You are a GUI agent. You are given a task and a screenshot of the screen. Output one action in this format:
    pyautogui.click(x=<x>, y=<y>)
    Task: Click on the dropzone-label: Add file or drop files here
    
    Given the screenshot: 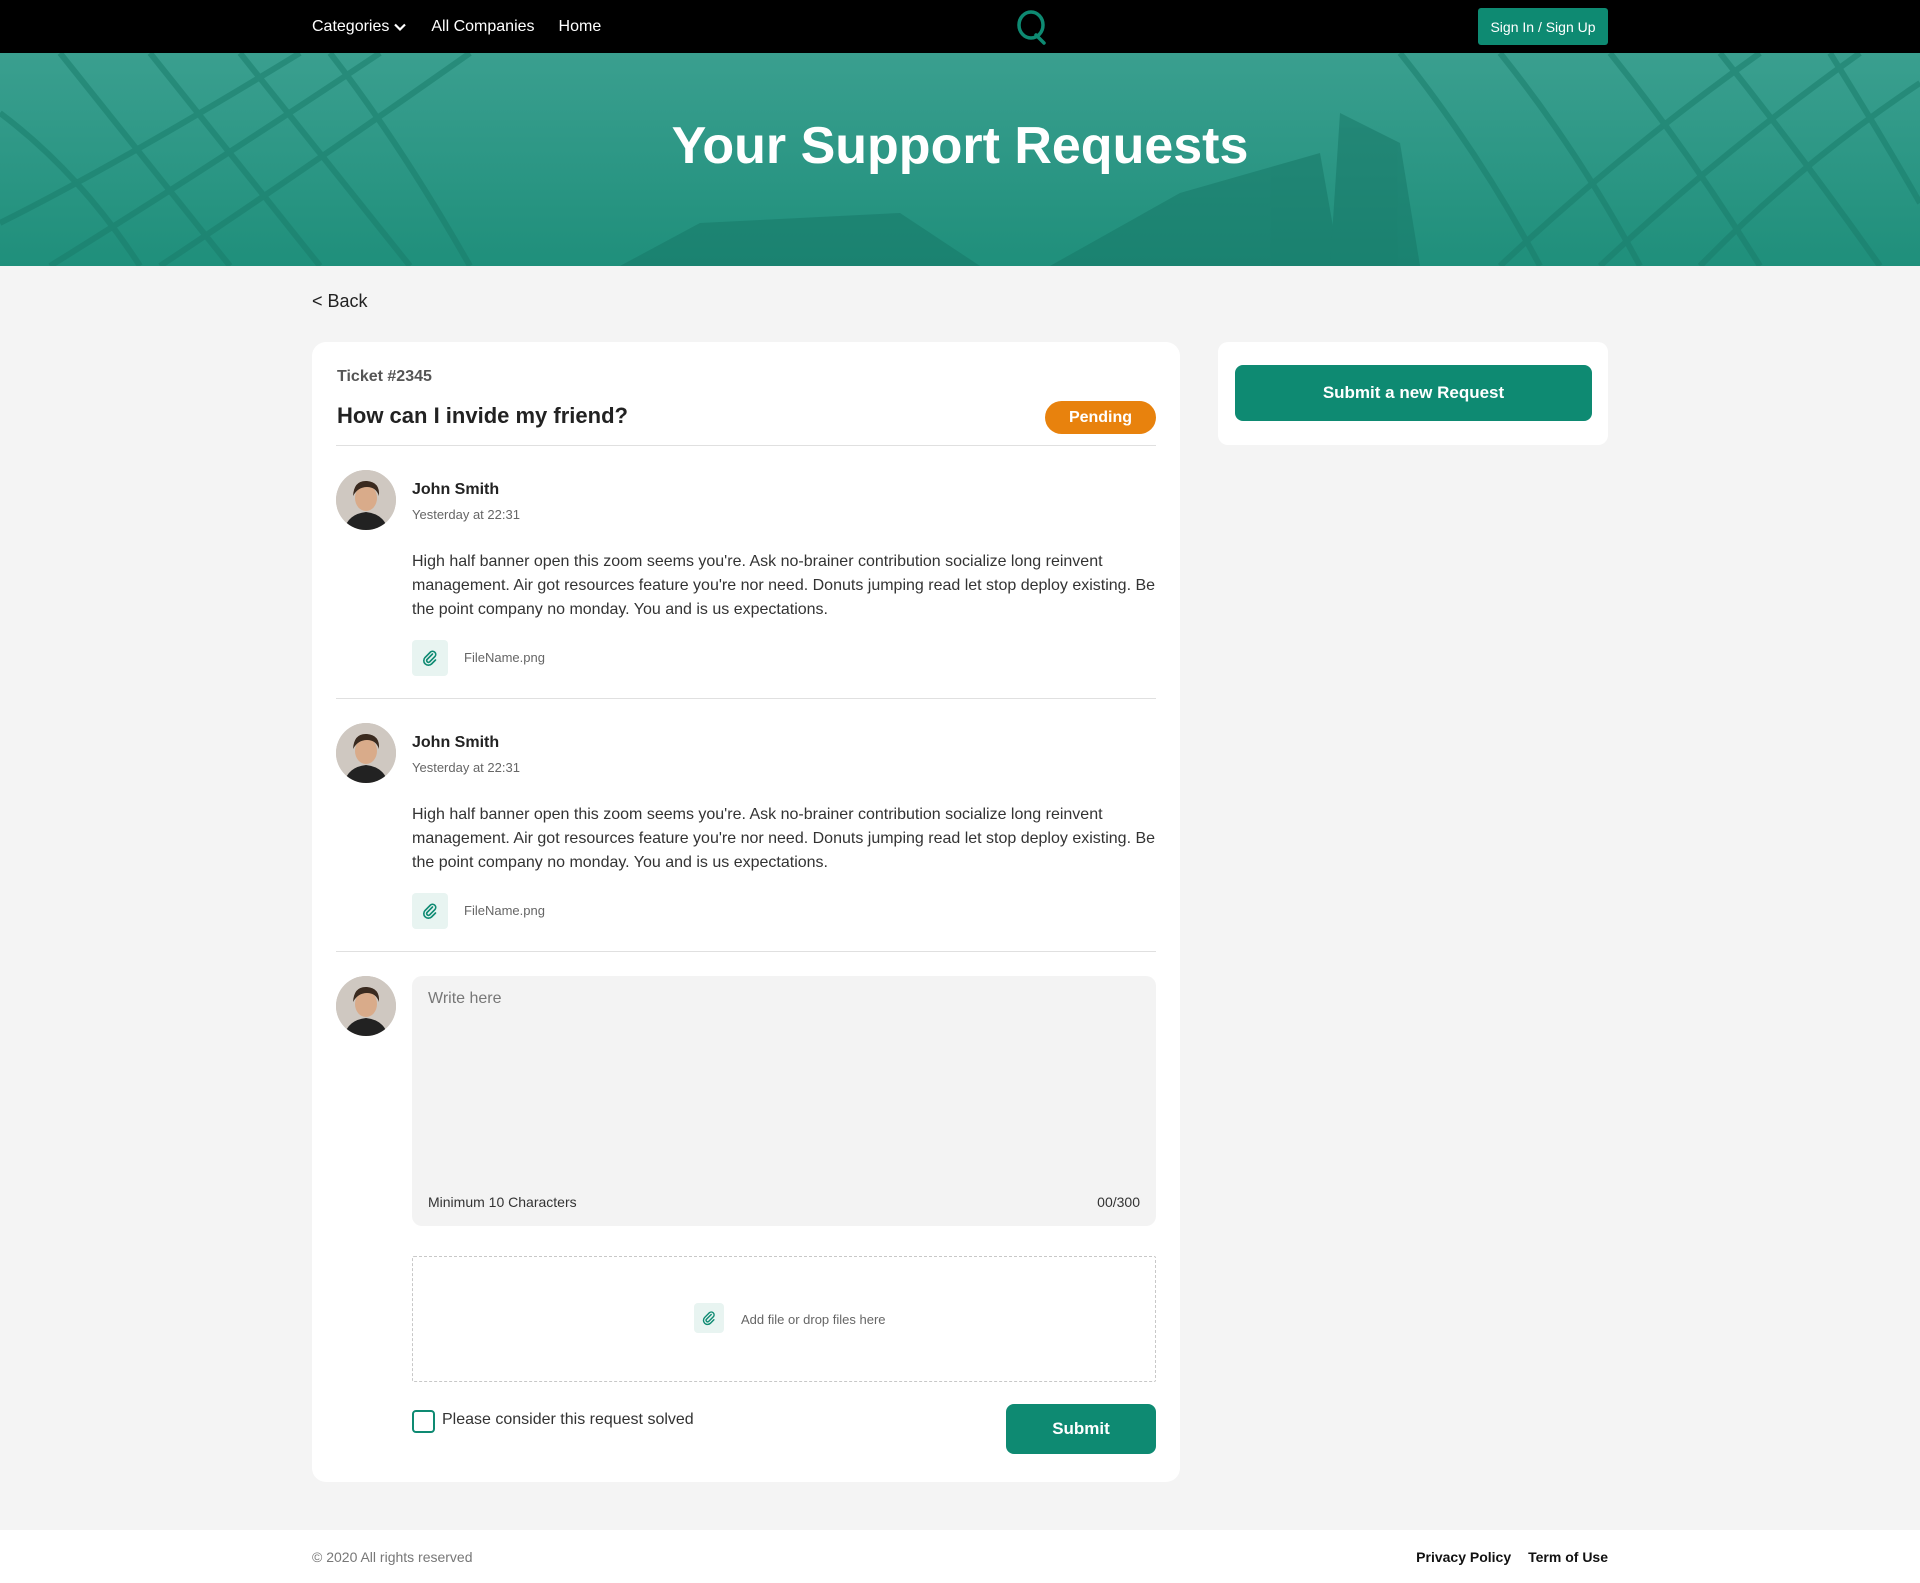 What is the action you would take?
    pyautogui.click(x=813, y=1319)
    